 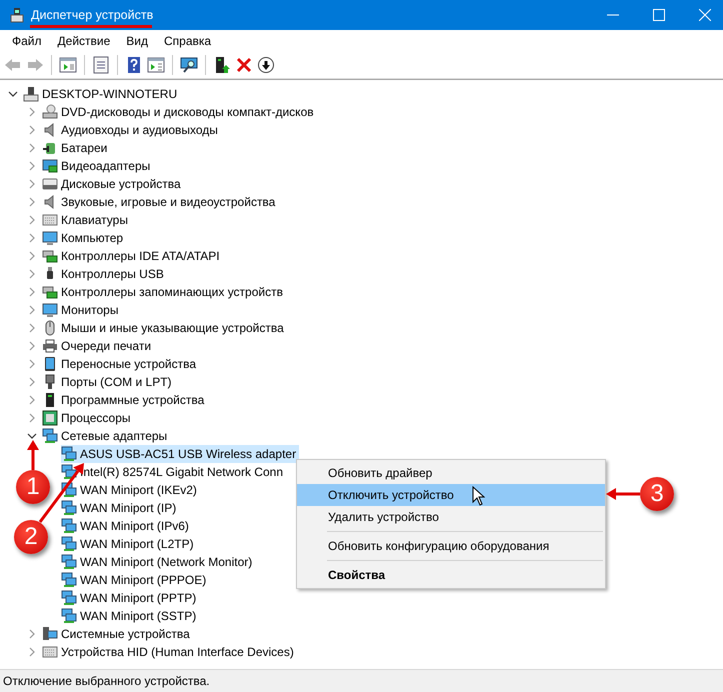 What do you see at coordinates (188, 41) in the screenshot?
I see `menu-item: Справка` at bounding box center [188, 41].